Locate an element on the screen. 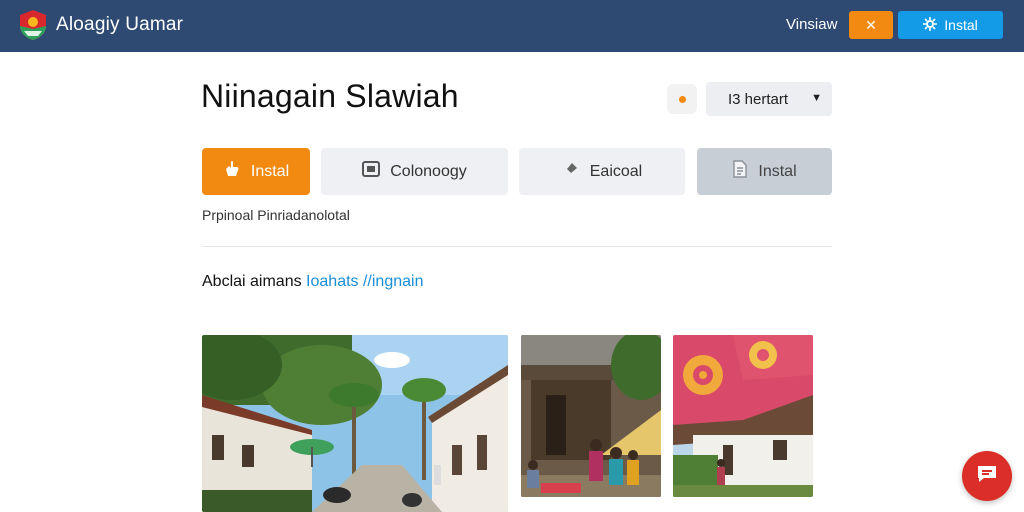 The width and height of the screenshot is (1024, 512). action-button-eaicoal: Eaicoal is located at coordinates (602, 171).